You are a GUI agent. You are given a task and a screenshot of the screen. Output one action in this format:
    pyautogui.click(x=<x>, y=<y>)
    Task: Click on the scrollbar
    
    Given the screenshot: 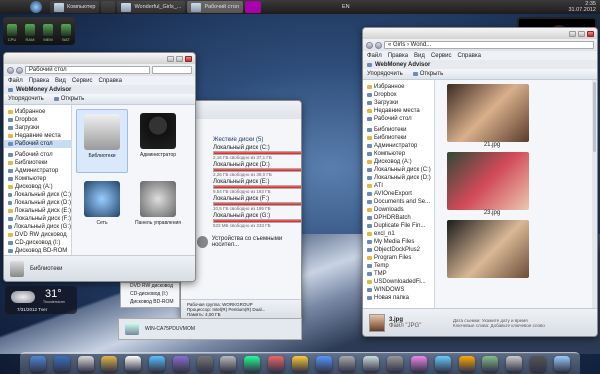 What is the action you would take?
    pyautogui.click(x=594, y=194)
    